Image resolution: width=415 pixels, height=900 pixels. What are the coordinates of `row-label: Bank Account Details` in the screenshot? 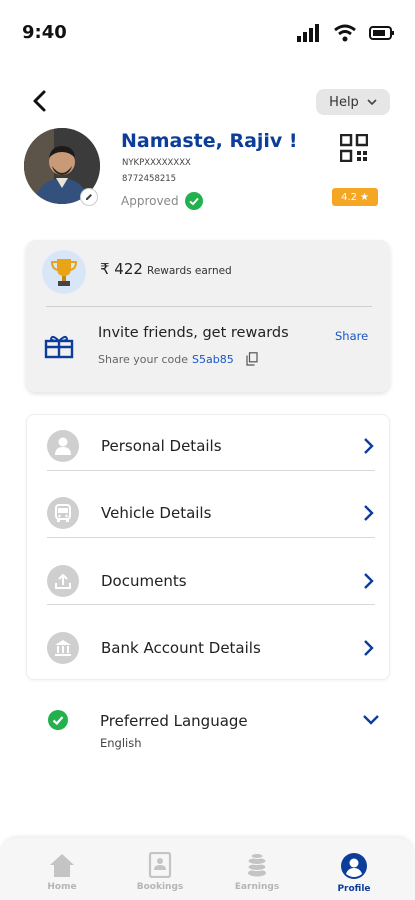 It's located at (181, 648).